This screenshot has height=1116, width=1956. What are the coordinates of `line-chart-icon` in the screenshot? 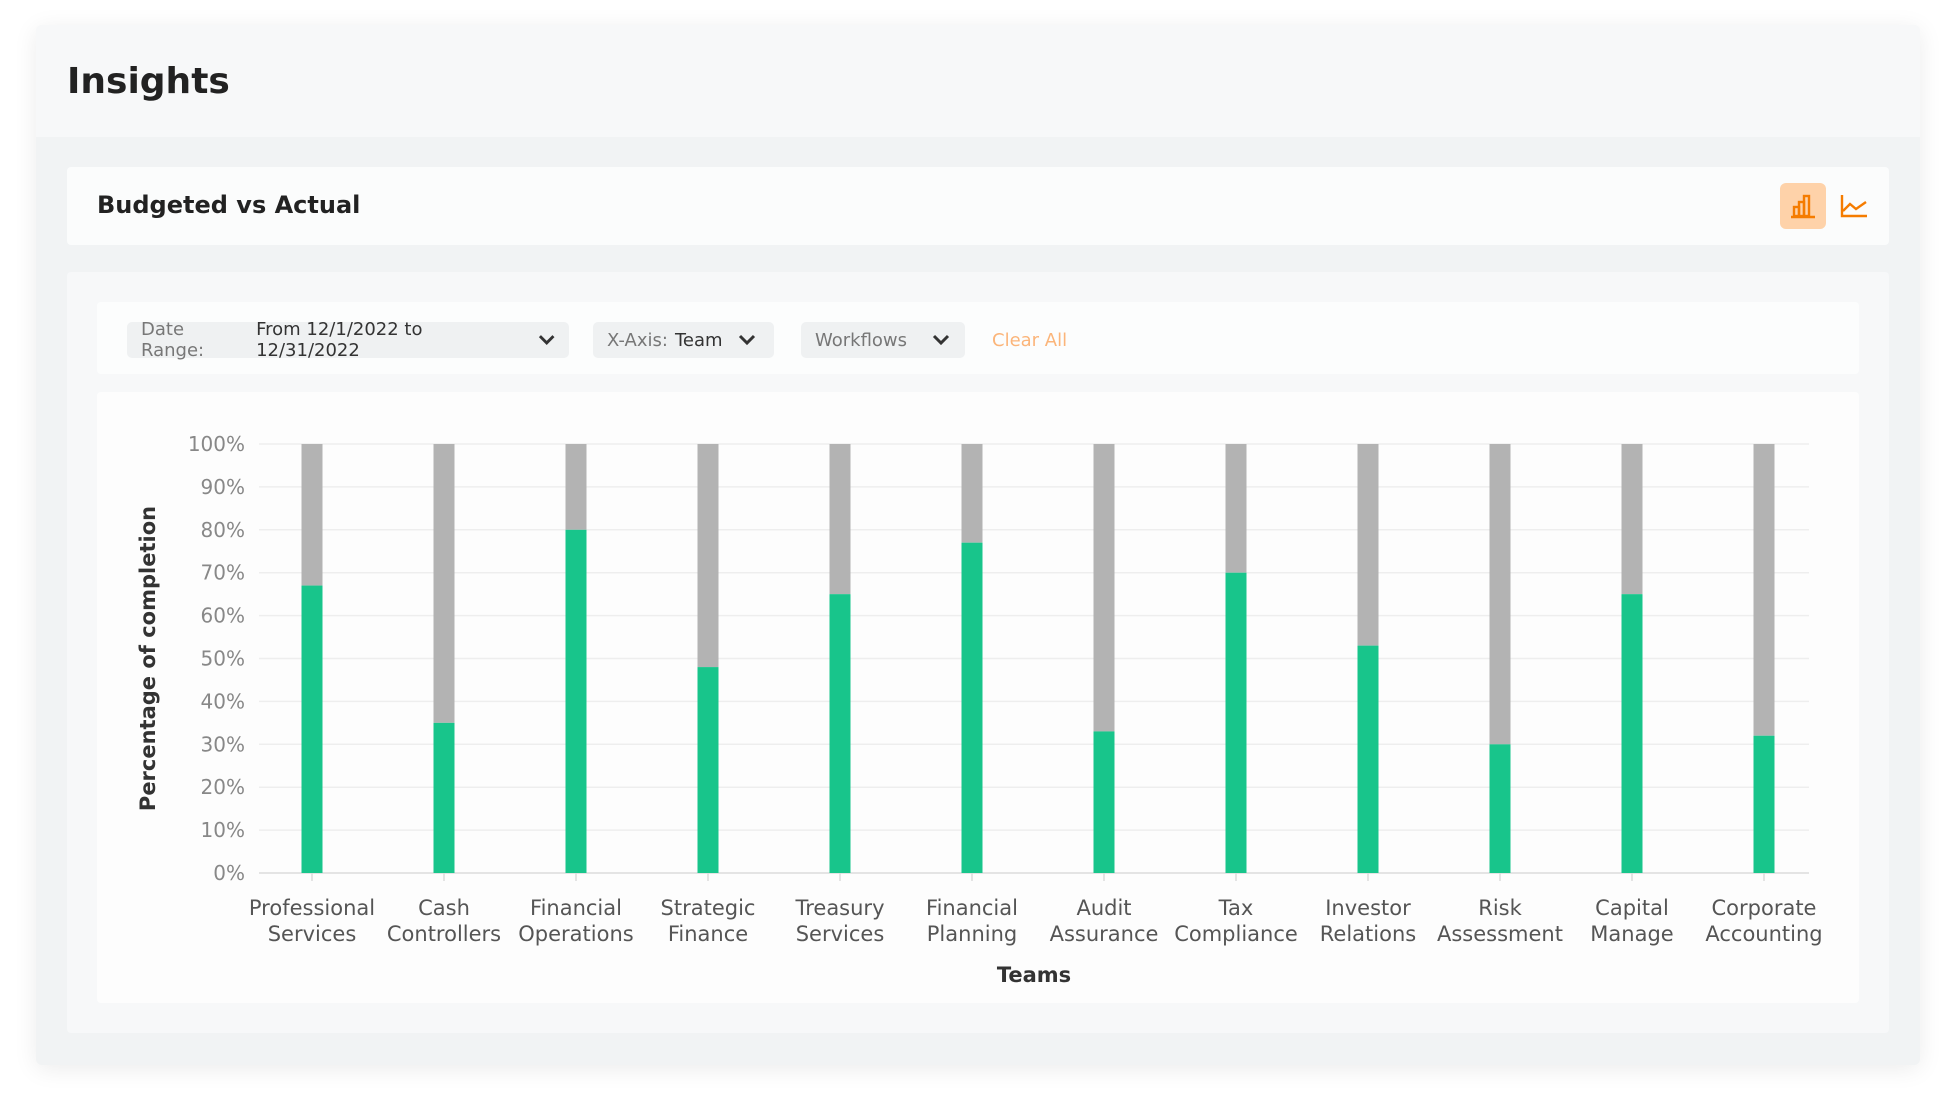 It's located at (1853, 206).